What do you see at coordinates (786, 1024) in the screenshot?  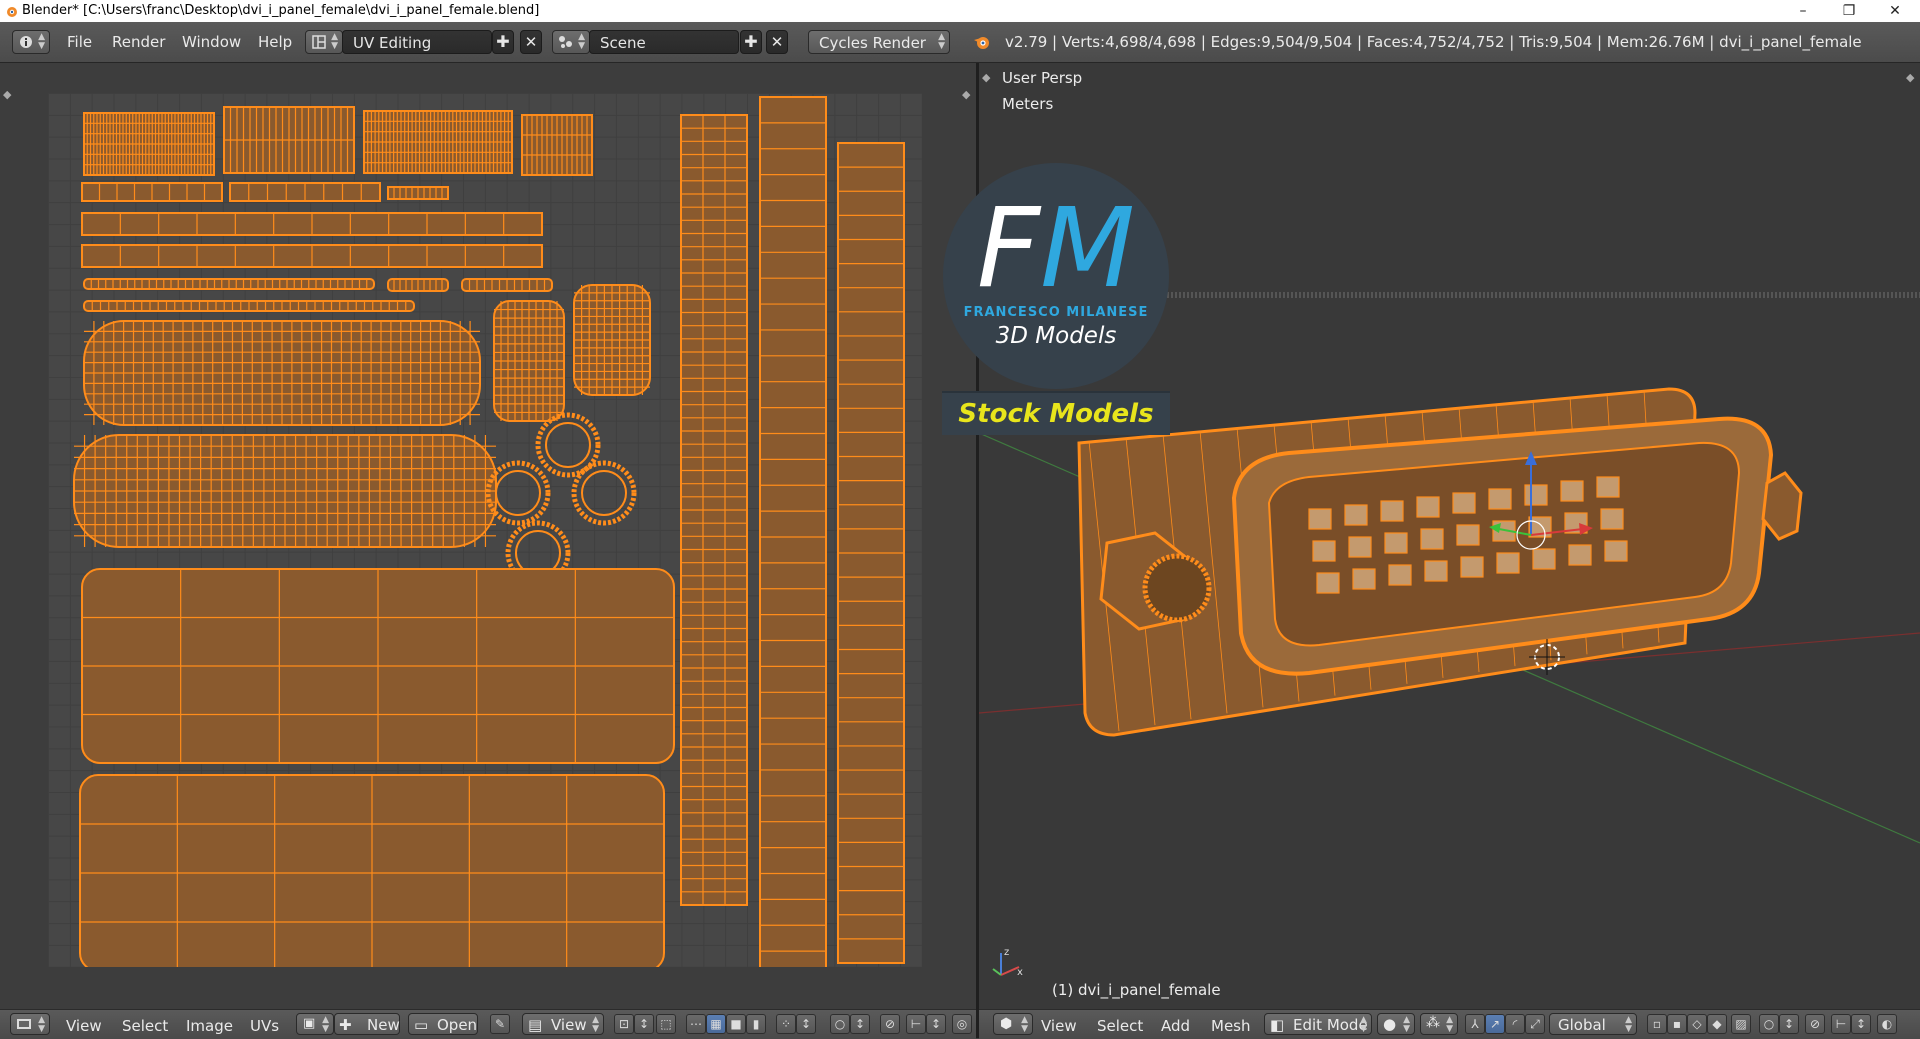 I see `sticky-select-icon: ⁘` at bounding box center [786, 1024].